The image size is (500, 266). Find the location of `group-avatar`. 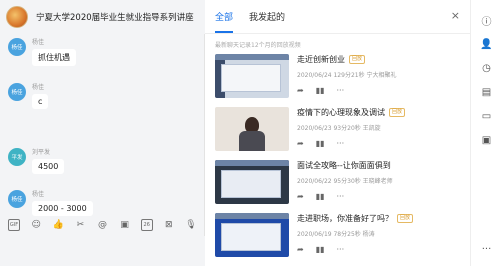

group-avatar is located at coordinates (17, 17).